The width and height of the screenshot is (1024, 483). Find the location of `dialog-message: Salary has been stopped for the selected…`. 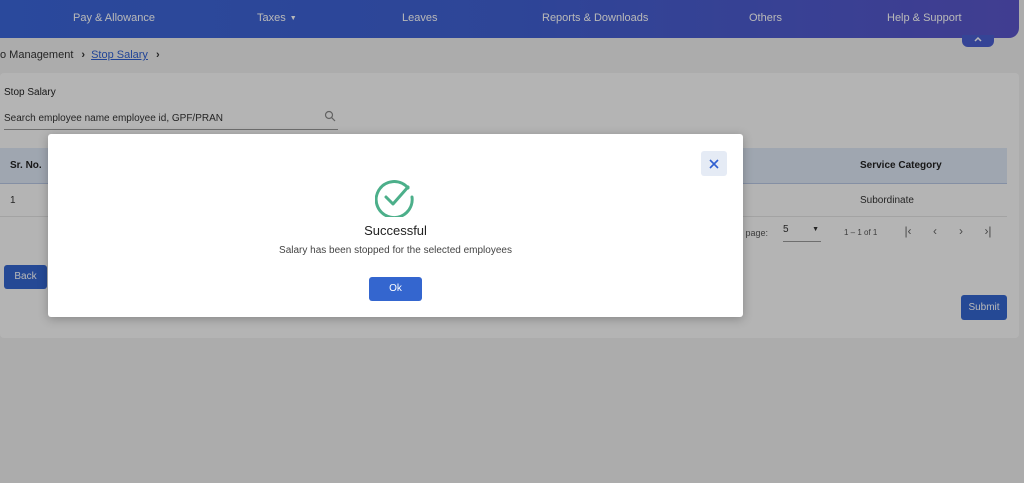

dialog-message: Salary has been stopped for the selected… is located at coordinates (395, 250).